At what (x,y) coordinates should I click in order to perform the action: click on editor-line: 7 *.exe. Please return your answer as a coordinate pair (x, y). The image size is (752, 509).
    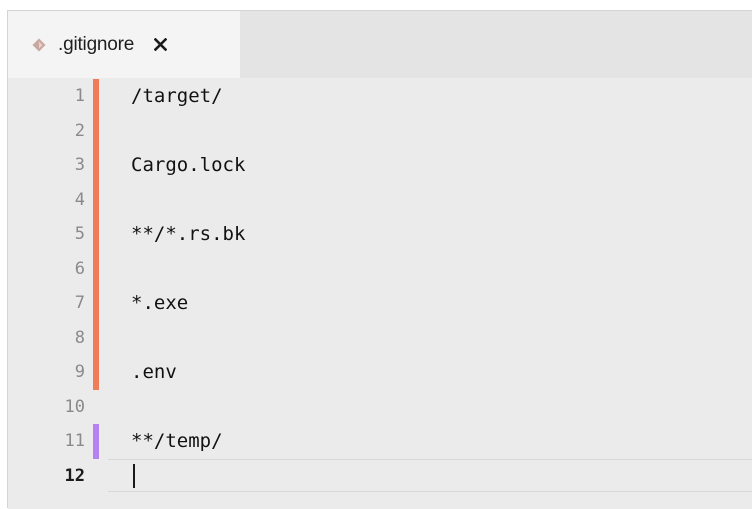
    Looking at the image, I should click on (380, 303).